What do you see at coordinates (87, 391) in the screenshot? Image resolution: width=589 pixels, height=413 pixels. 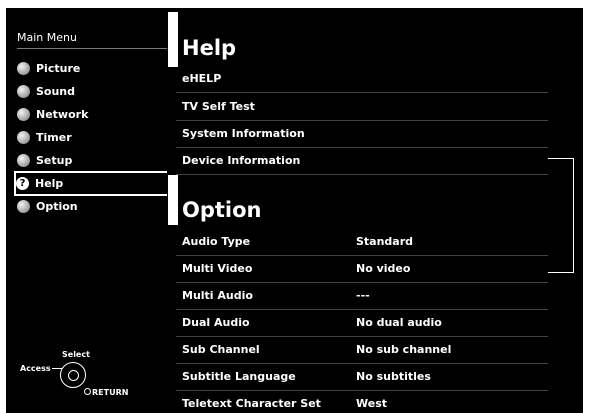 I see `return-button-icon` at bounding box center [87, 391].